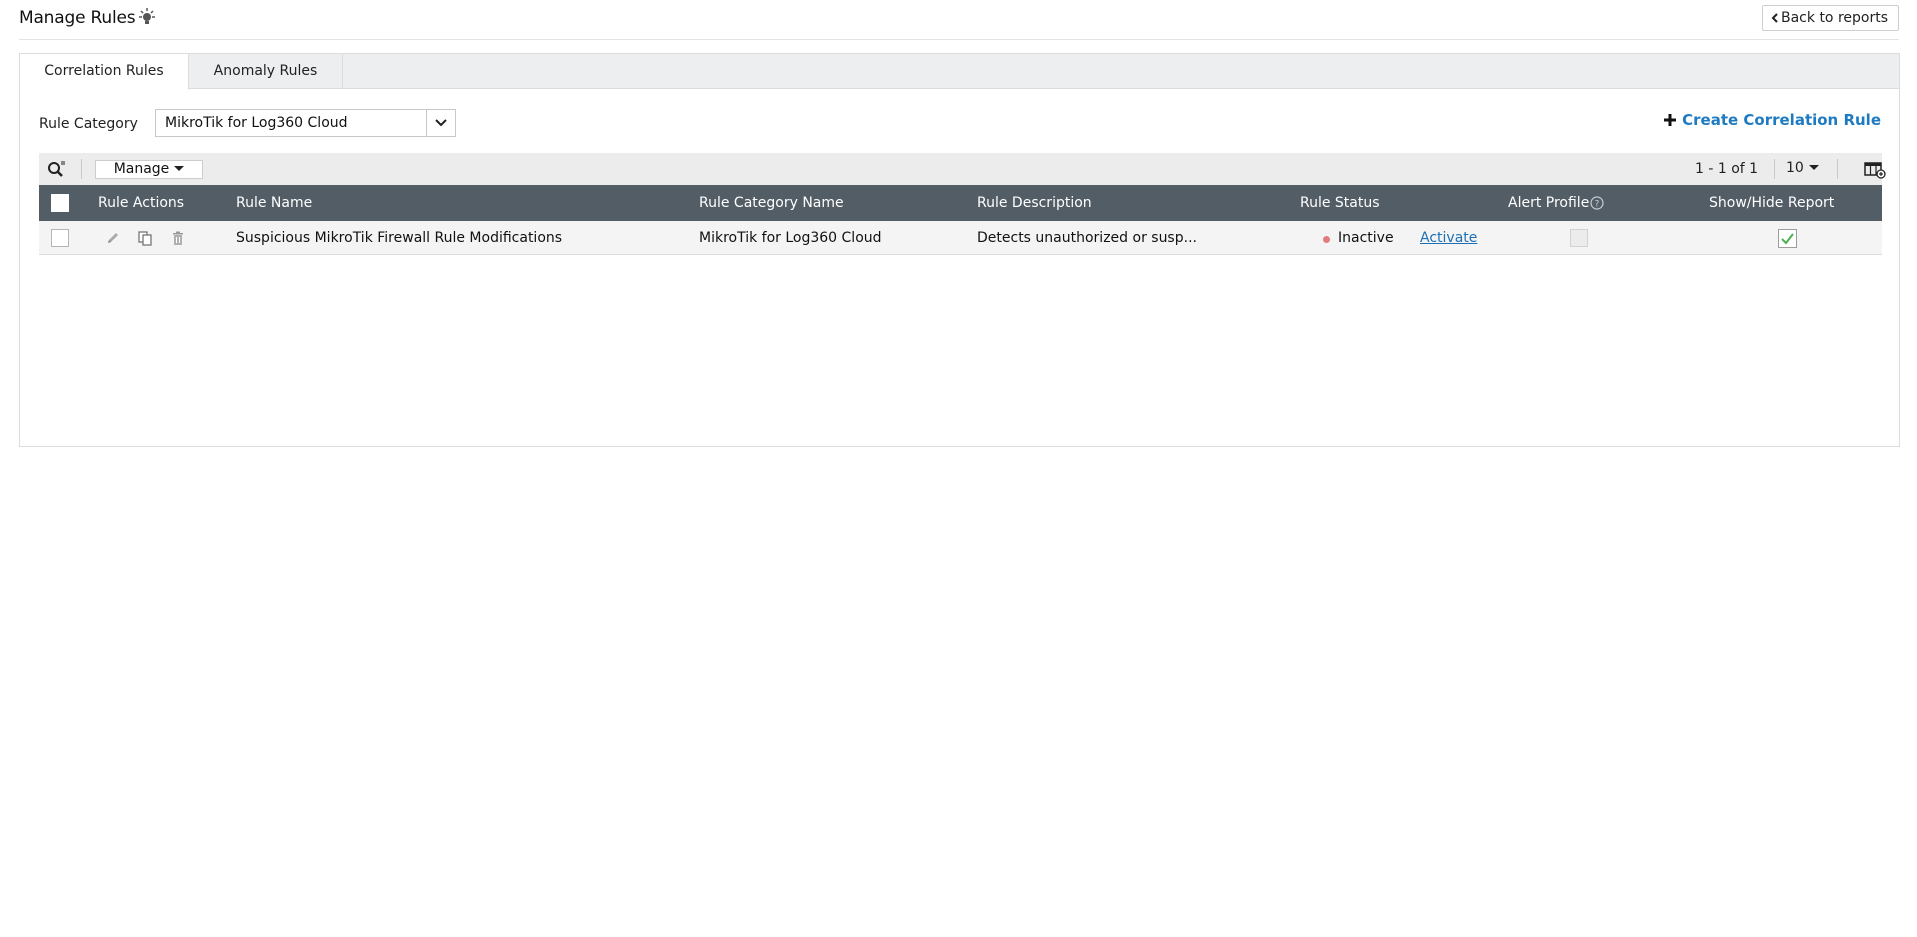 The height and width of the screenshot is (937, 1917). What do you see at coordinates (88, 124) in the screenshot?
I see `rule-category-label: Rule Category` at bounding box center [88, 124].